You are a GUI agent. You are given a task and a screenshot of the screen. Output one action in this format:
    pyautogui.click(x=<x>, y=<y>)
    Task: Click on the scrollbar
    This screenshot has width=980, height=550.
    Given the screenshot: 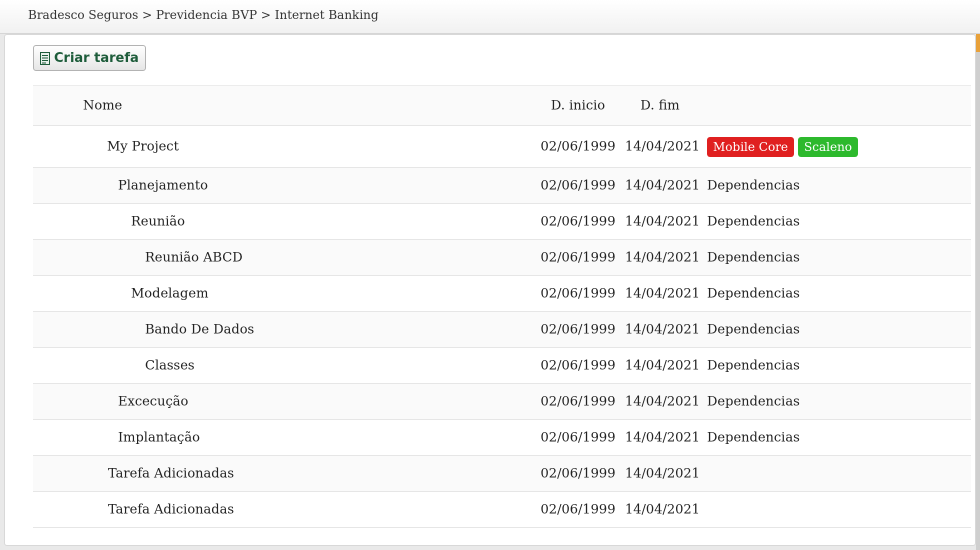 What is the action you would take?
    pyautogui.click(x=978, y=292)
    